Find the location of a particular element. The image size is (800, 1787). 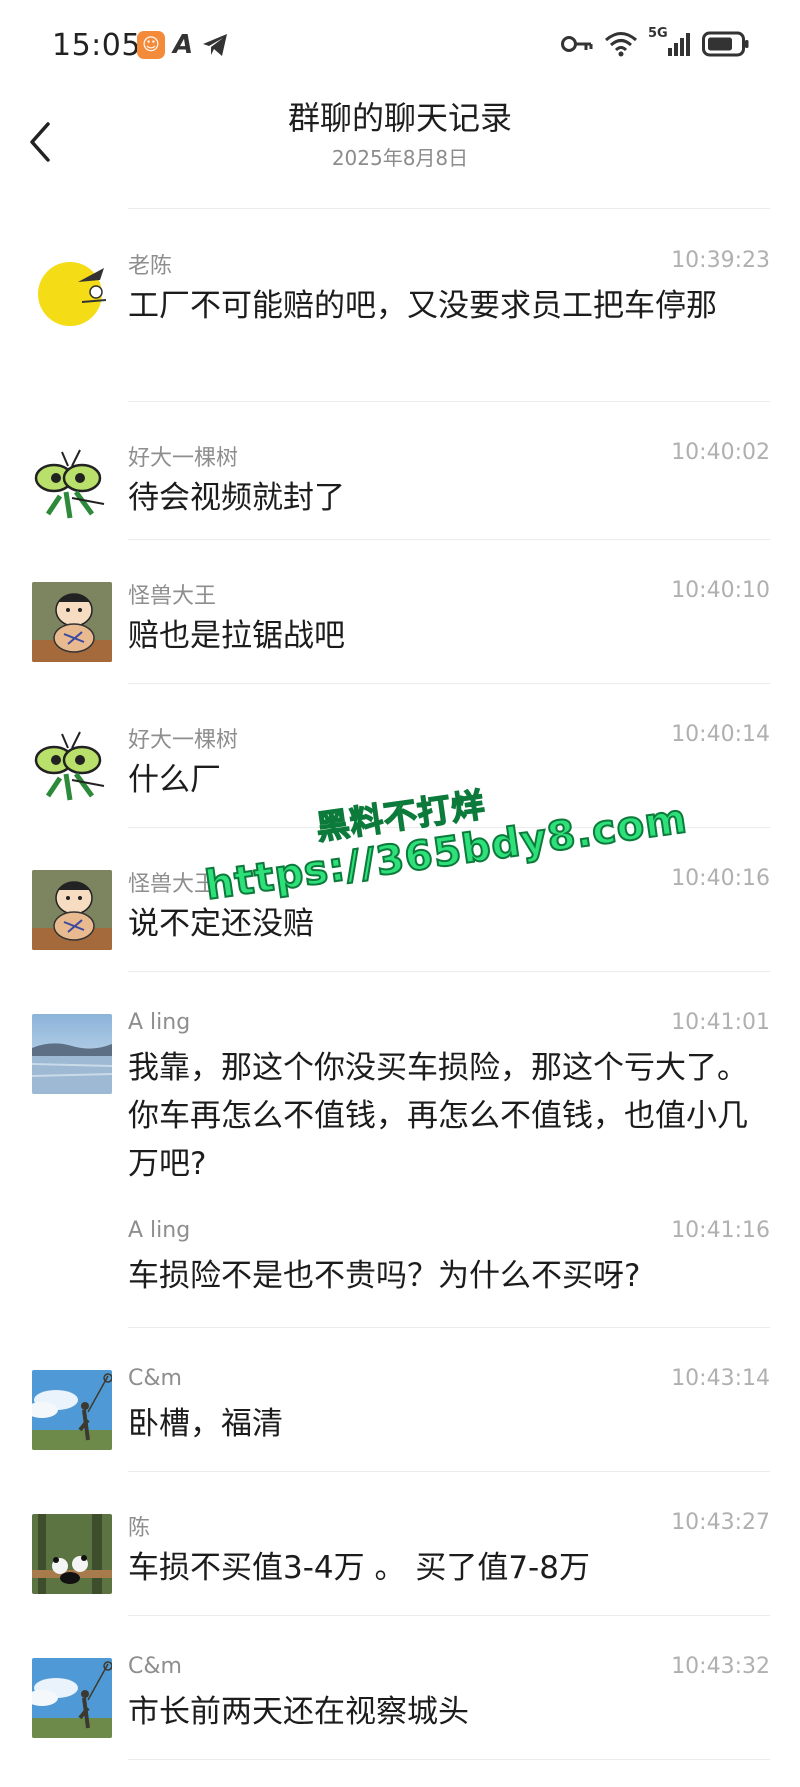

message-item: 好大一棵树 10:40:14 什么厂 is located at coordinates (400, 756).